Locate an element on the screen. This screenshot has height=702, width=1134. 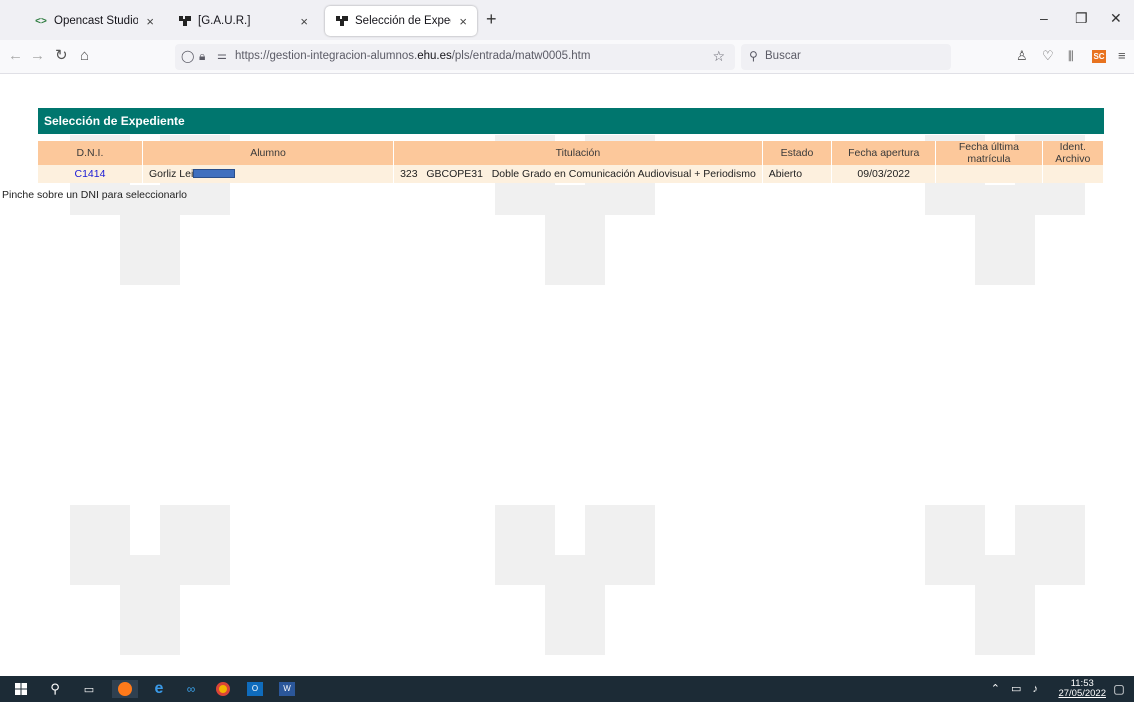
dni-link: C1414 is located at coordinates (89, 174).